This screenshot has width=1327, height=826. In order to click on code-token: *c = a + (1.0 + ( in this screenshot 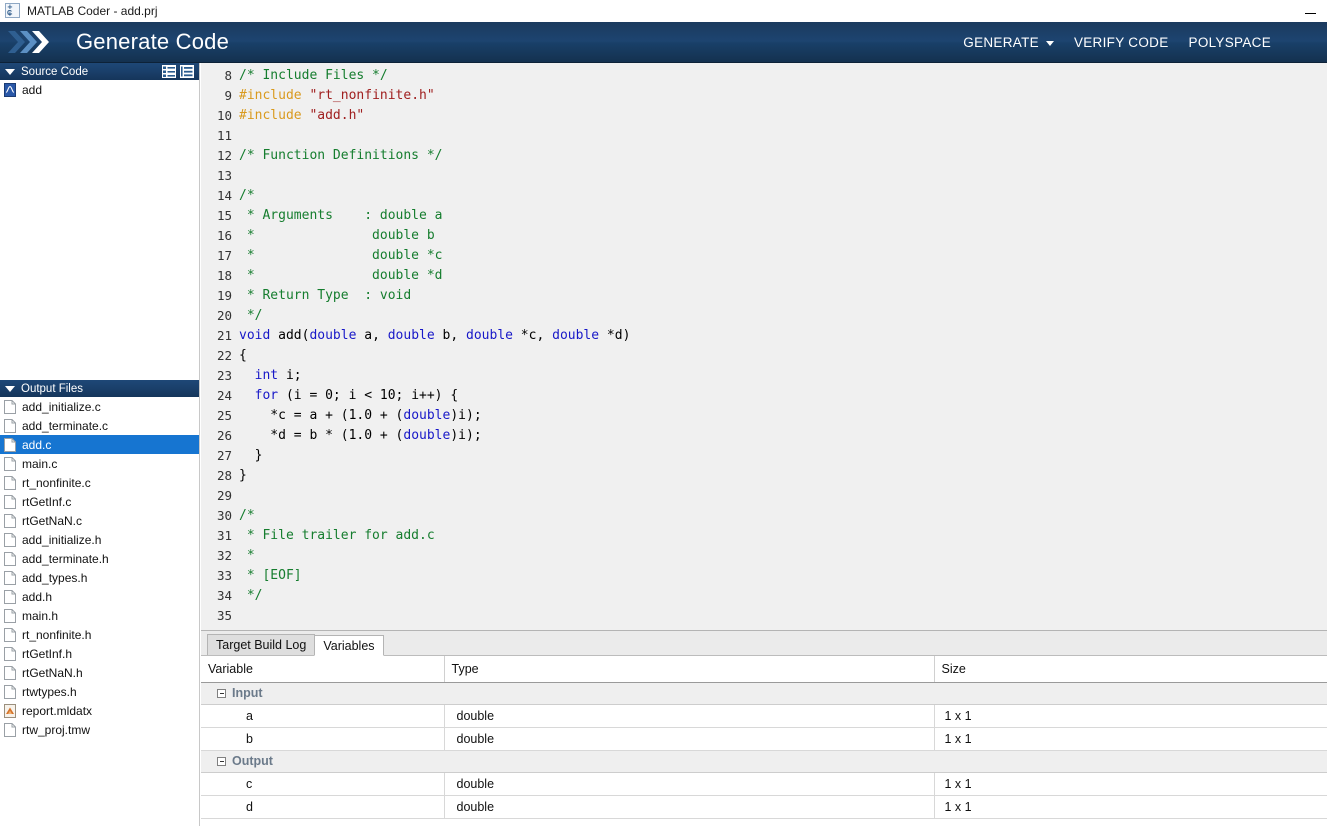, I will do `click(321, 415)`.